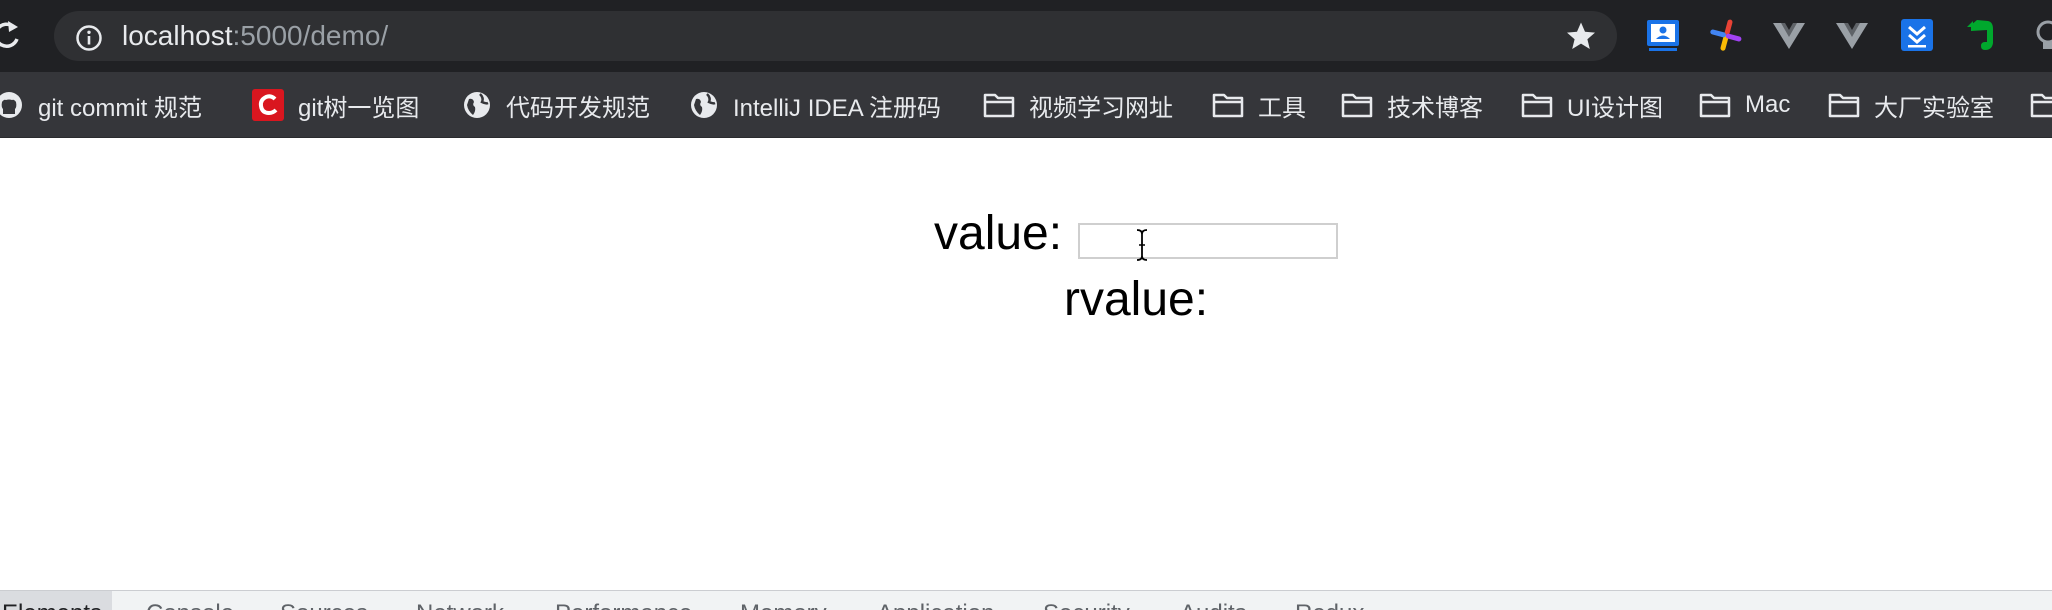  Describe the element at coordinates (190, 604) in the screenshot. I see `devtools-tab-console: Console` at that location.